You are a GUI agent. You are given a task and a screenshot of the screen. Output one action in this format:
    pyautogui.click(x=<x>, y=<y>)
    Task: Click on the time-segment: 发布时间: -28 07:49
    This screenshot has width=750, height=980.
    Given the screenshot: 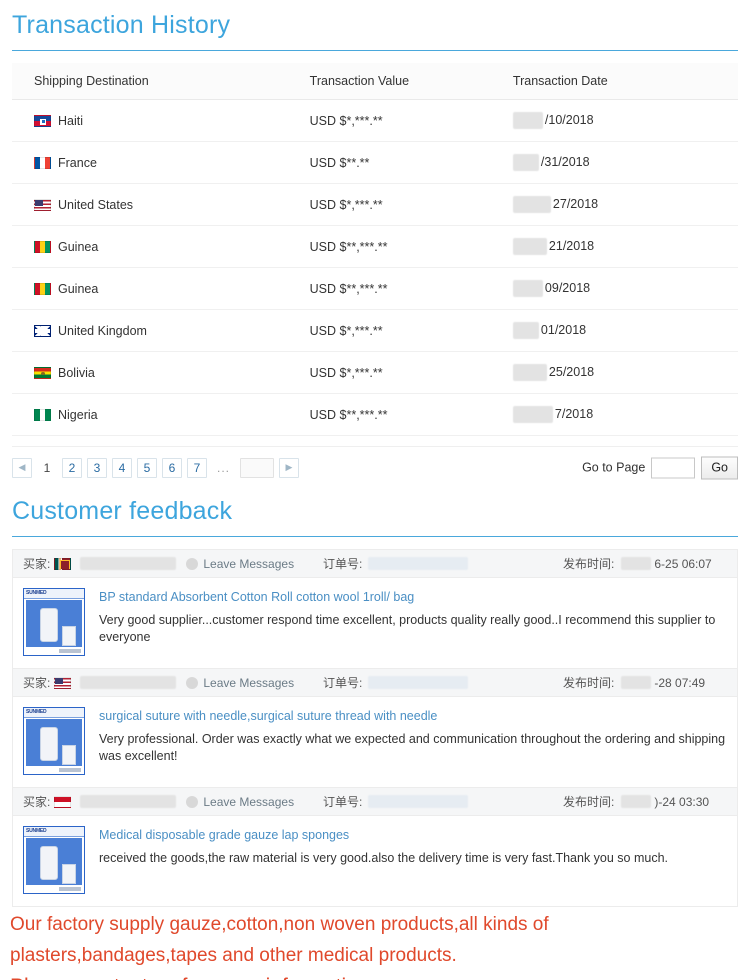 What is the action you would take?
    pyautogui.click(x=645, y=682)
    